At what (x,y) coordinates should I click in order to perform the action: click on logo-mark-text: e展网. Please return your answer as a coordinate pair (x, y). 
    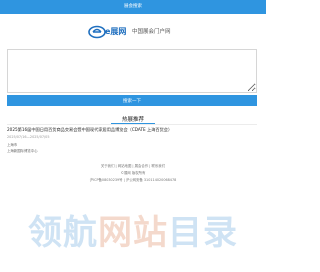
    Looking at the image, I should click on (115, 31).